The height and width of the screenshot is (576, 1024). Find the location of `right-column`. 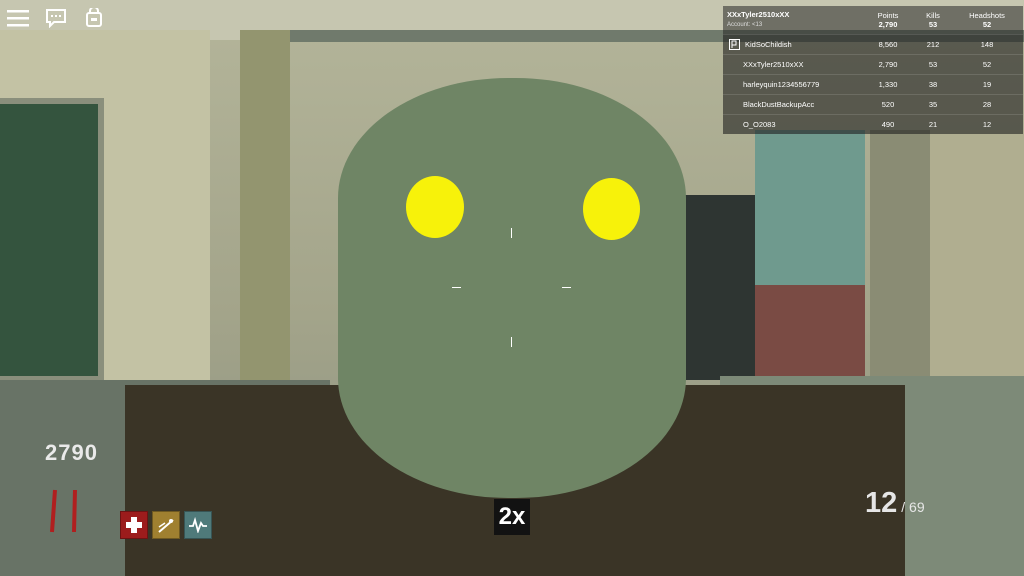

right-column is located at coordinates (900, 260).